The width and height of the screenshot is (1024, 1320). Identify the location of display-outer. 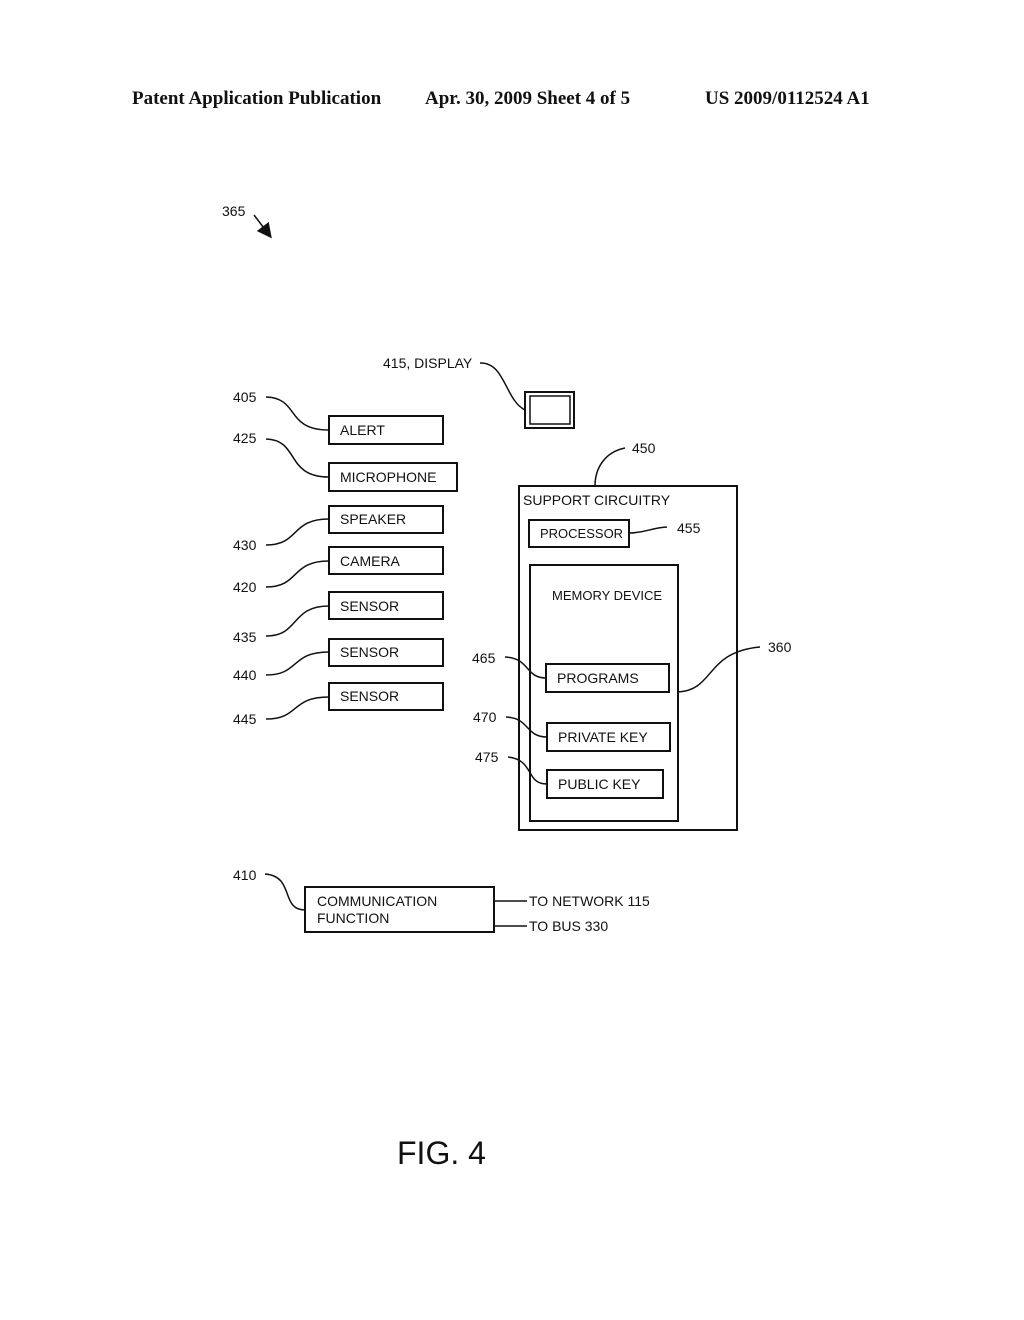
(549, 410).